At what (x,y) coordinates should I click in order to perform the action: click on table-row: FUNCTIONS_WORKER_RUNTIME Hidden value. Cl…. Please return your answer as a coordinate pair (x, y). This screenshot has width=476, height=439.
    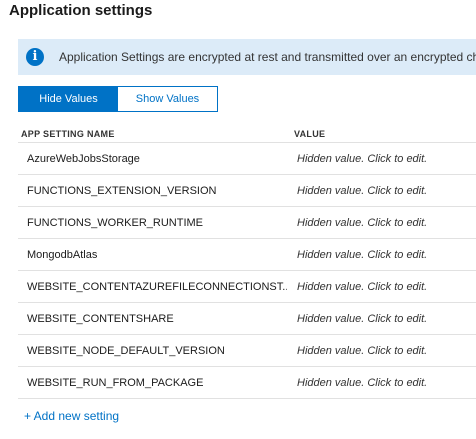
    Looking at the image, I should click on (247, 223).